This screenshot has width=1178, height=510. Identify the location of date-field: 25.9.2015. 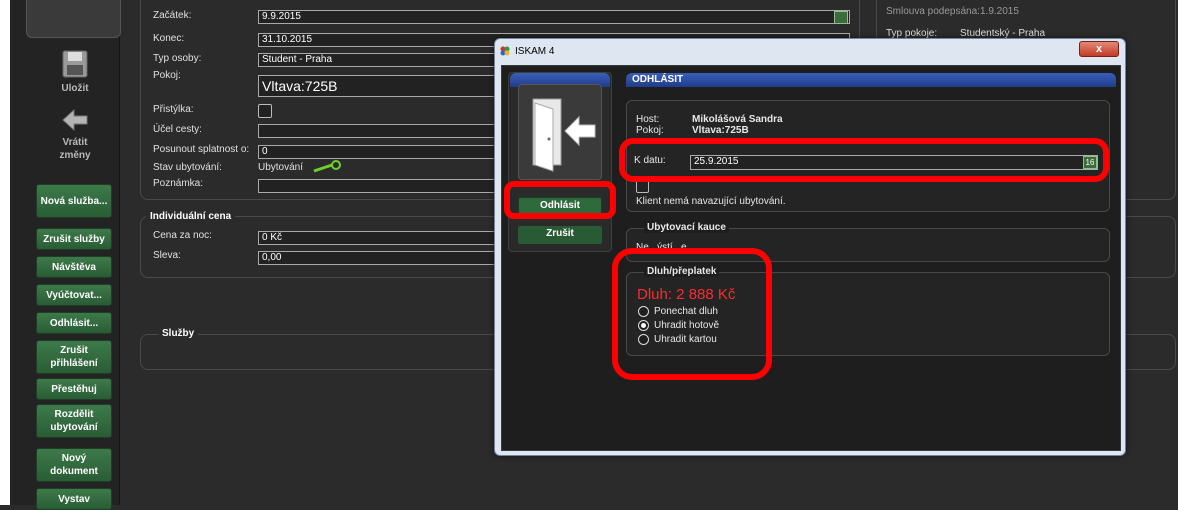
(894, 162).